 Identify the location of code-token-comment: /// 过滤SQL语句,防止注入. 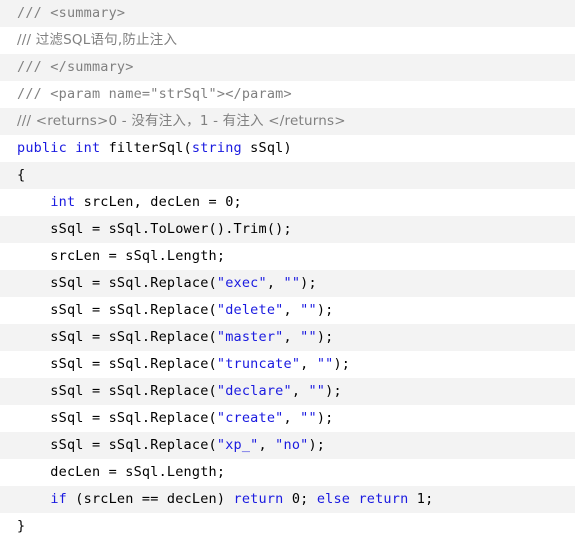
(97, 40).